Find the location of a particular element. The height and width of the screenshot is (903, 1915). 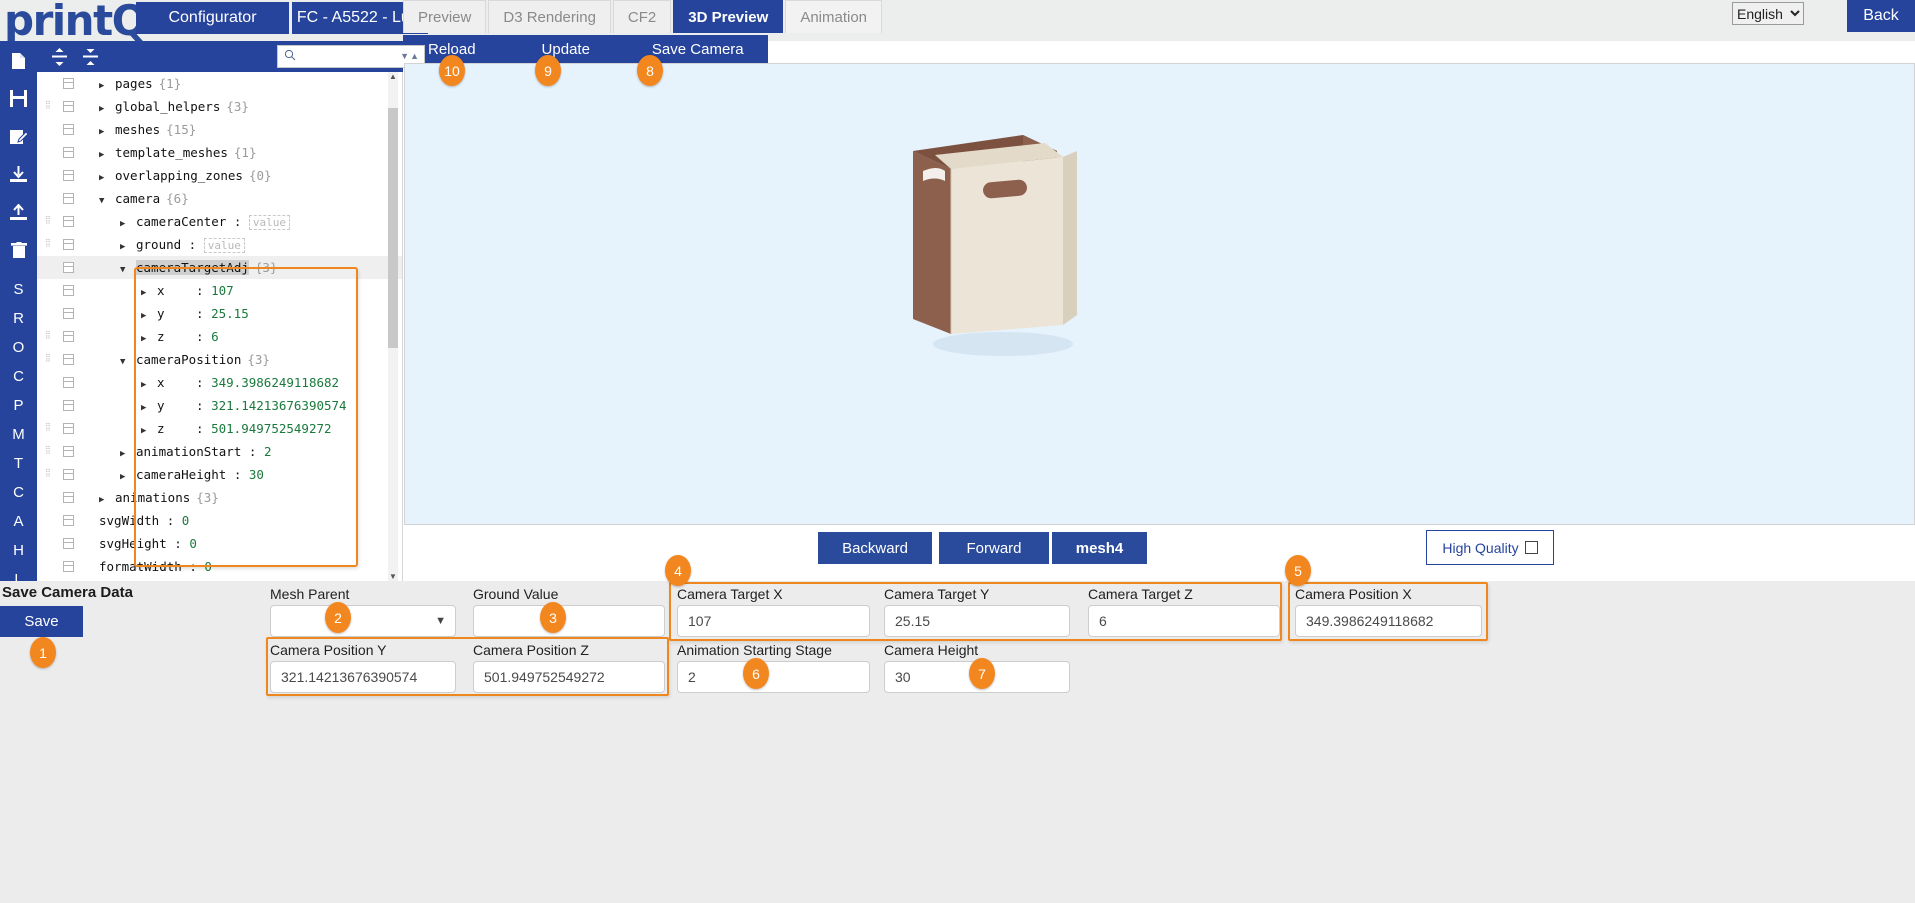

rail-letter-p: P is located at coordinates (18, 405).